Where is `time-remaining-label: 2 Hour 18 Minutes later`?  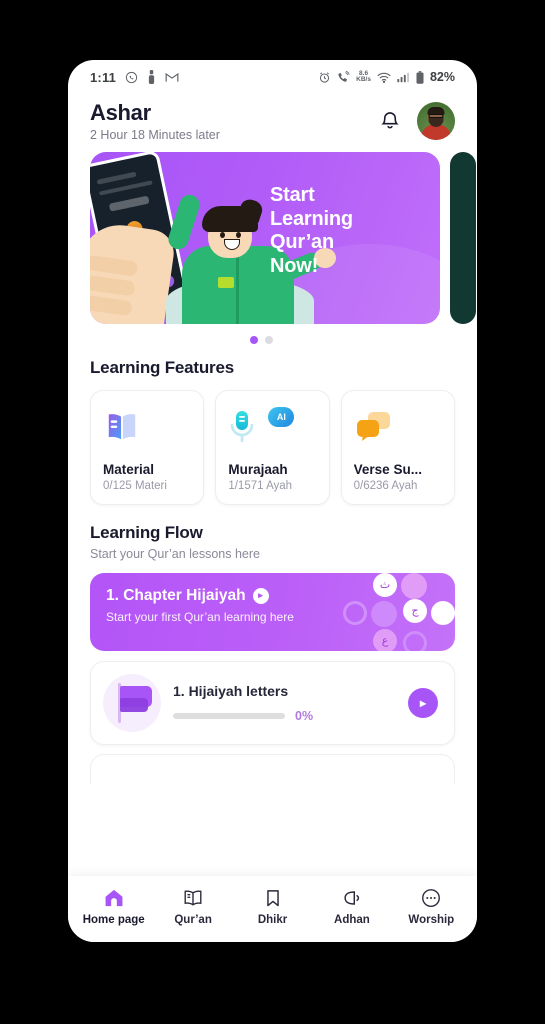 time-remaining-label: 2 Hour 18 Minutes later is located at coordinates (155, 134).